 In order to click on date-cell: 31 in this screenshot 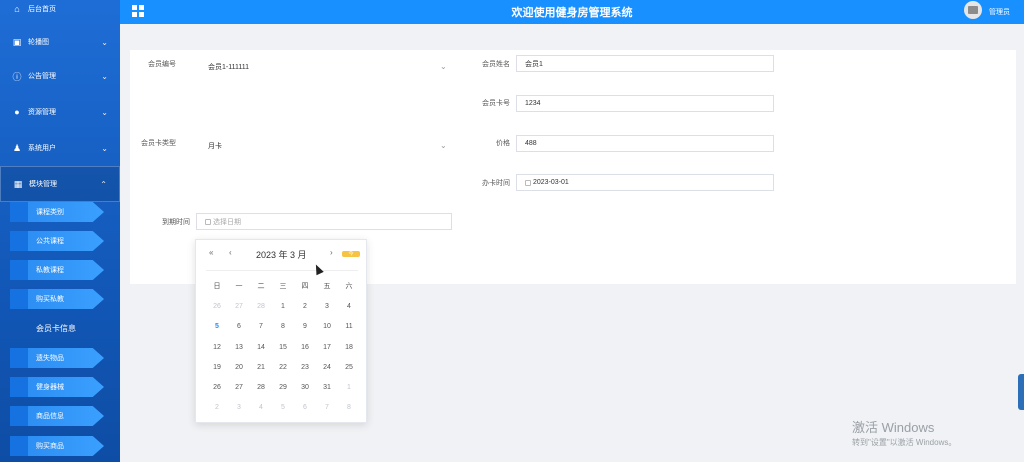, I will do `click(327, 387)`.